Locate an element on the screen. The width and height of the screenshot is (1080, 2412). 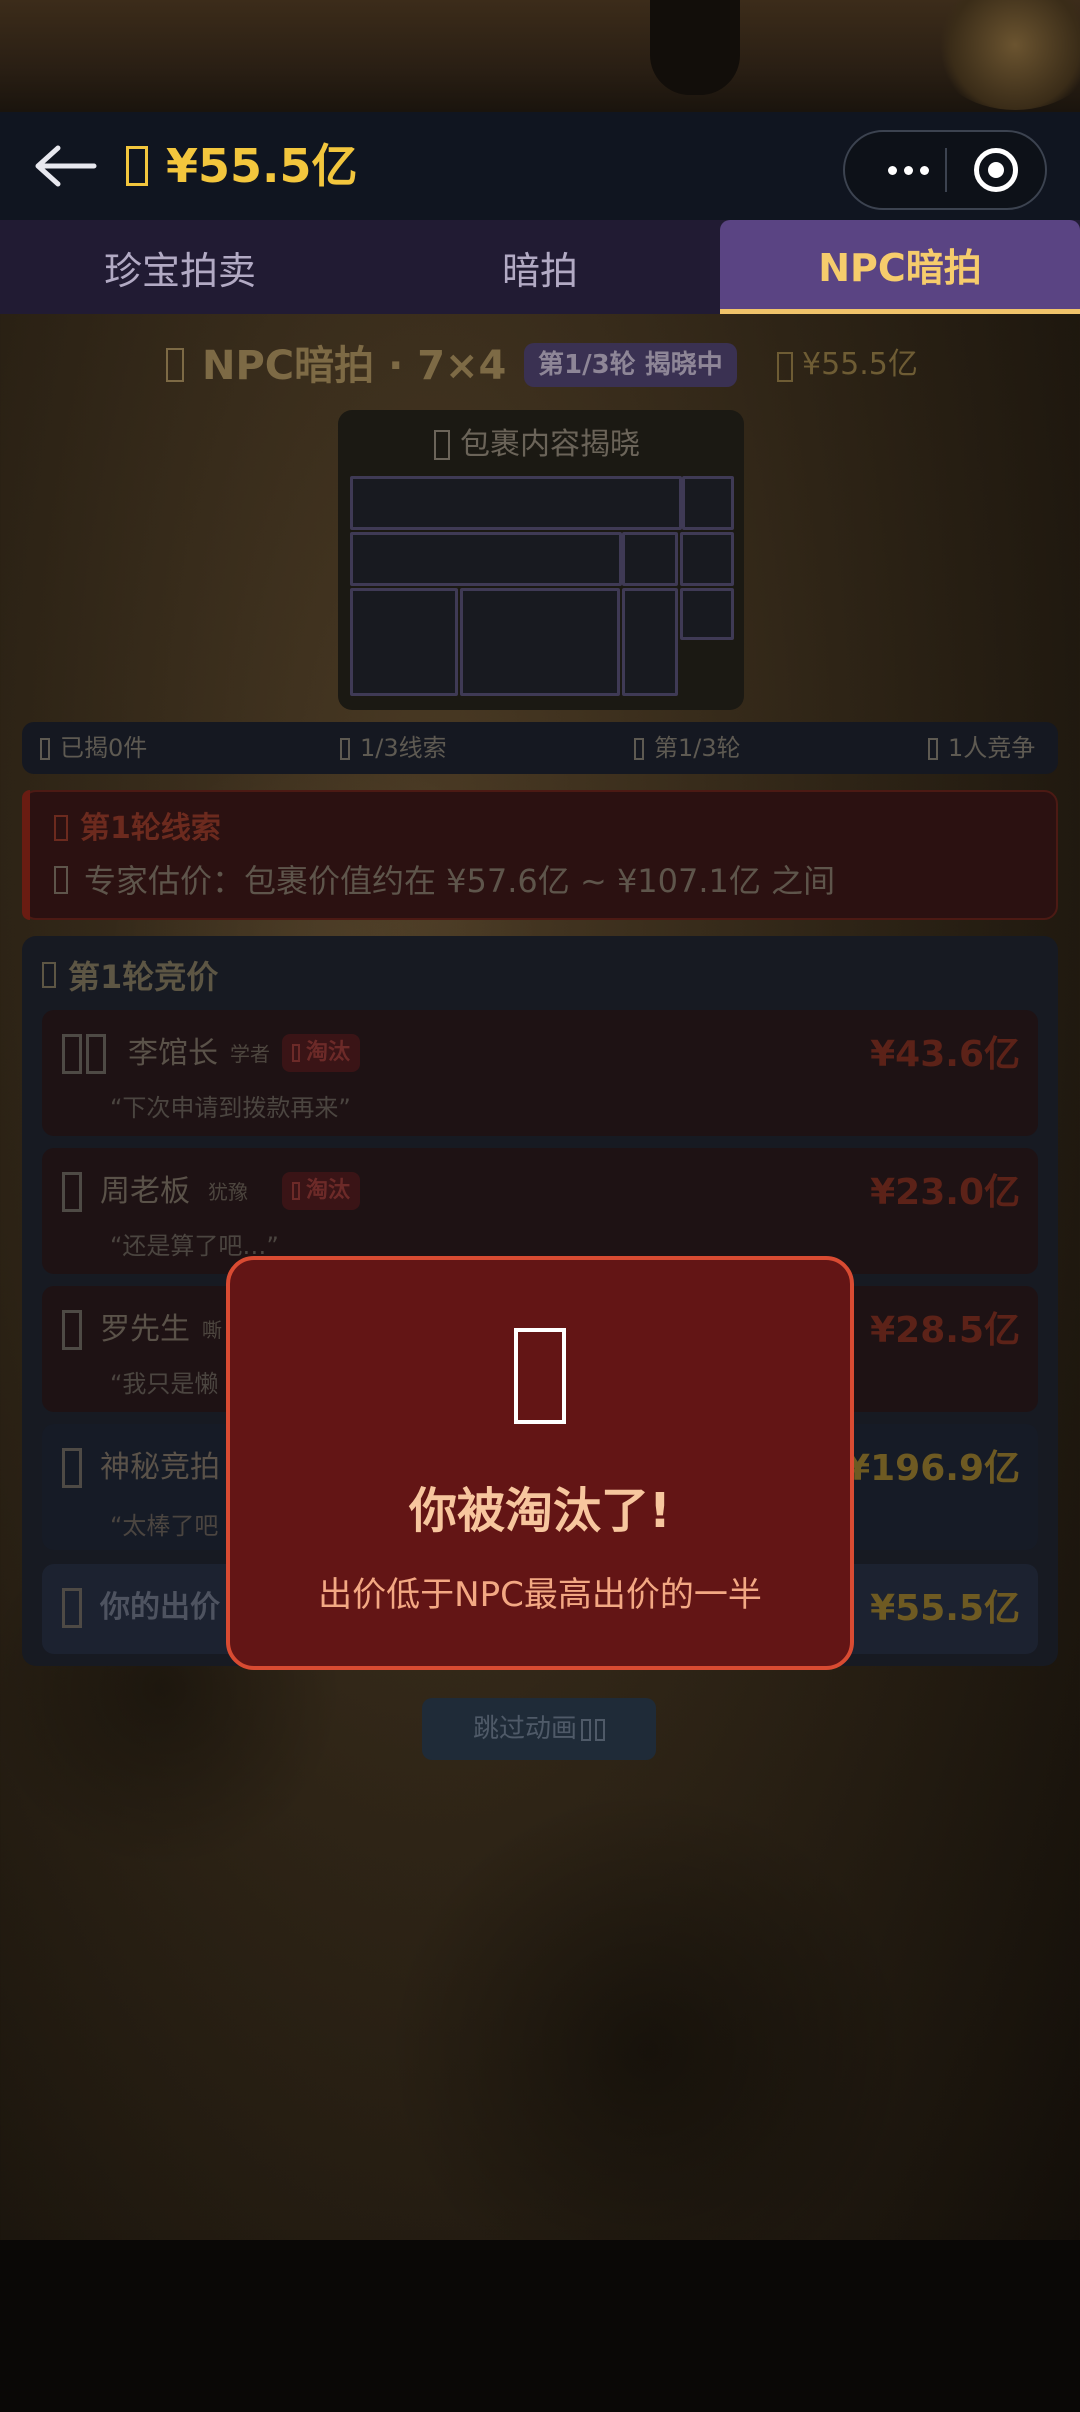
skip-animation-label: 跳过动画 is located at coordinates (524, 1729).